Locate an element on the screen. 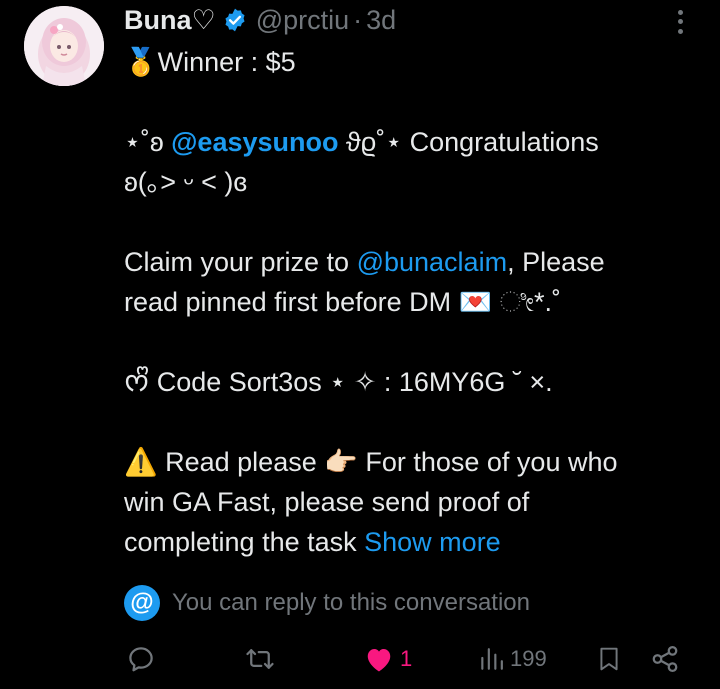 This screenshot has height=689, width=720. congrats-line: ⋆˚ʚ @easysunoo ϑϱ˚⋆ Congratulations is located at coordinates (409, 142).